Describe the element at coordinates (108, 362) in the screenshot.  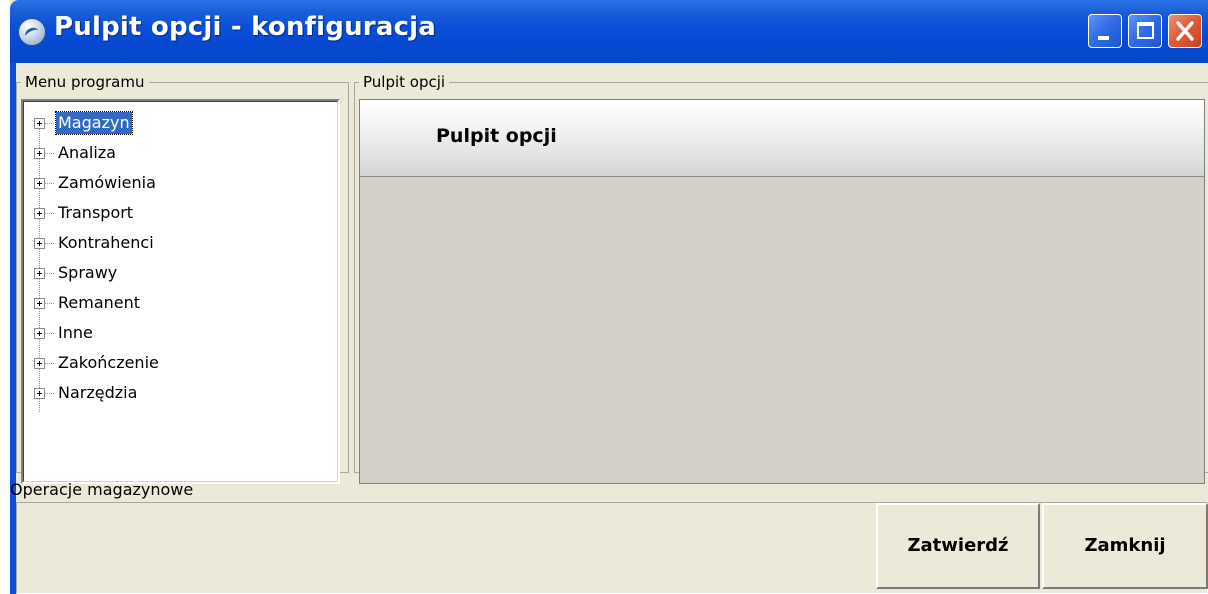
I see `tree-item-label: Zakończenie` at that location.